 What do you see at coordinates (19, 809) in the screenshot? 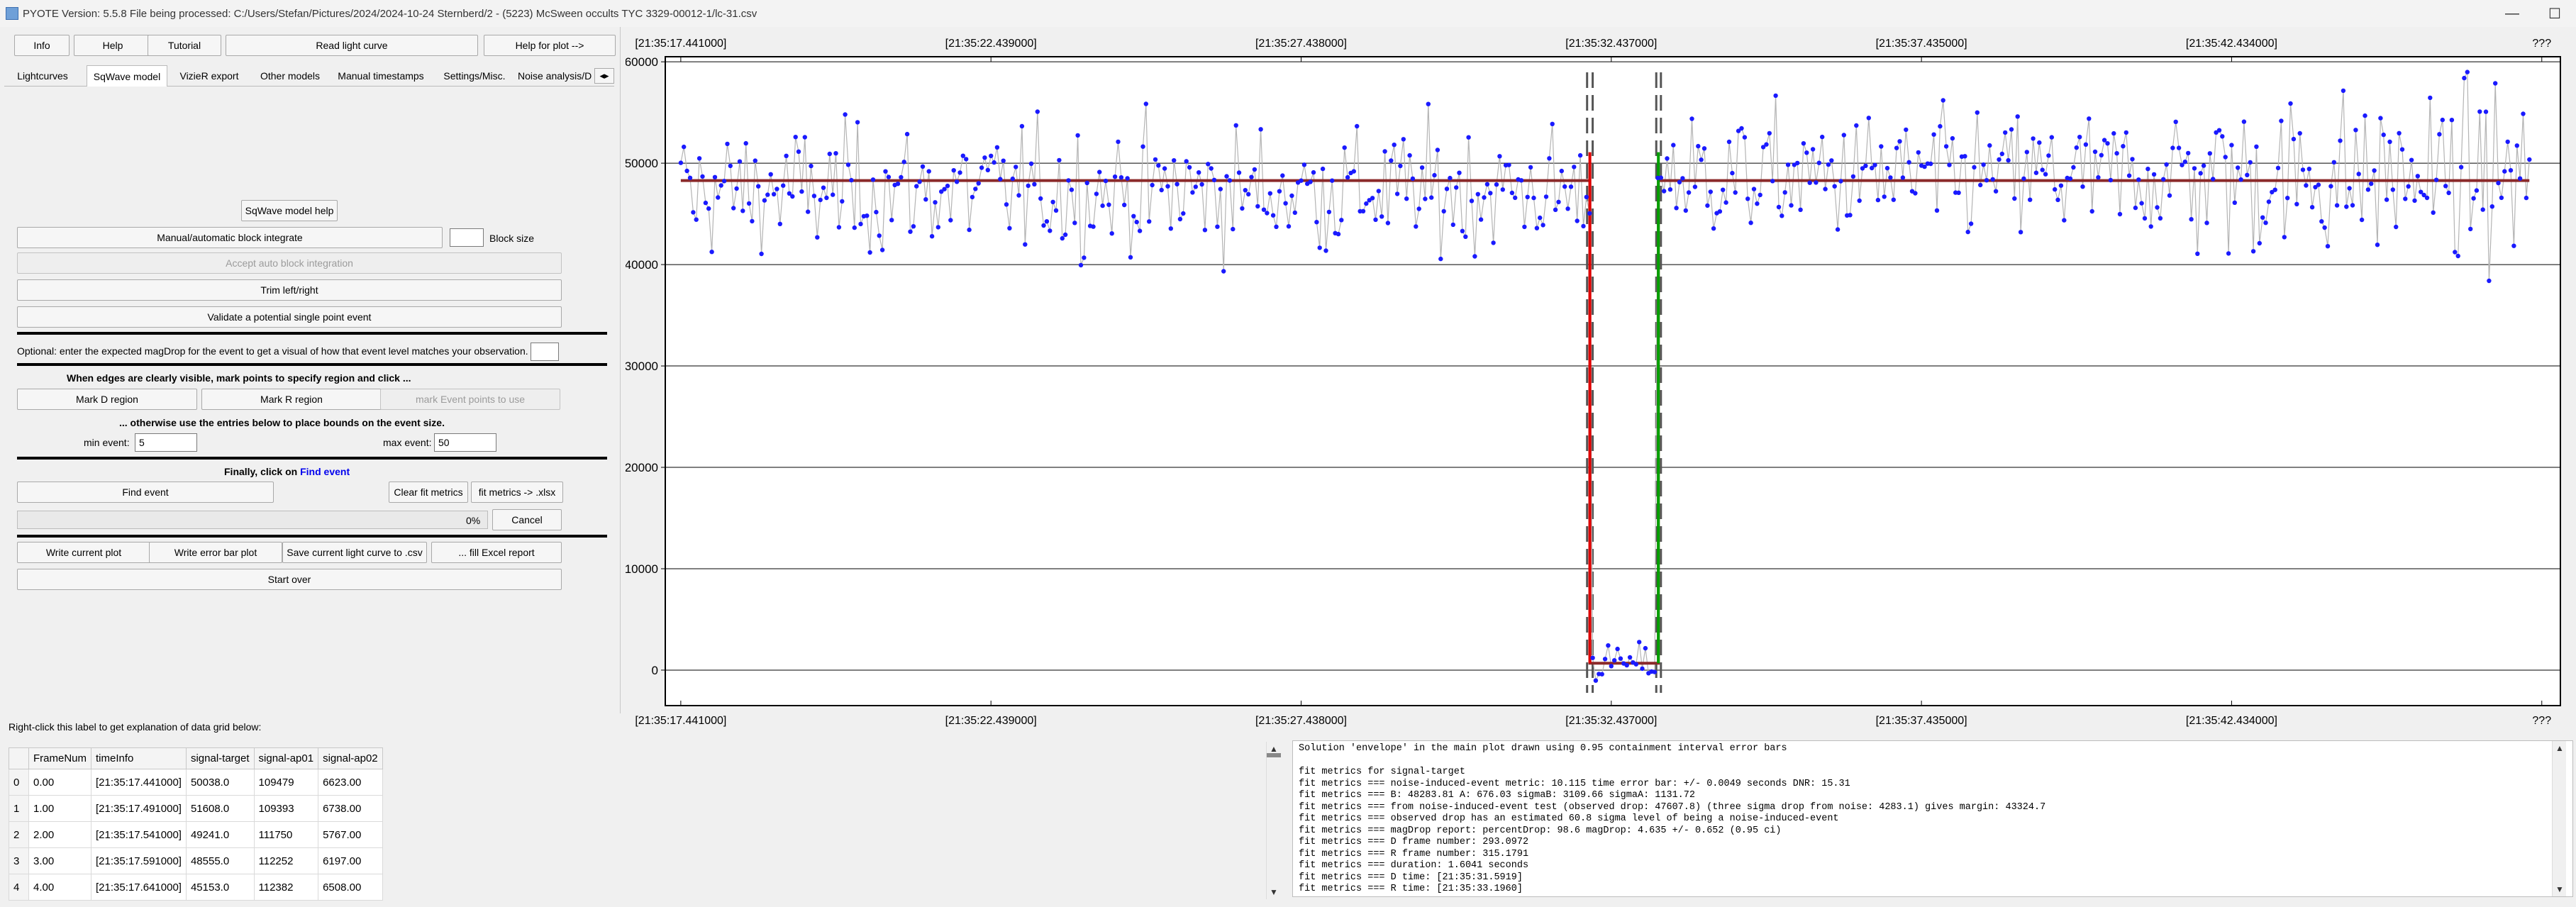
I see `row-header: 1` at bounding box center [19, 809].